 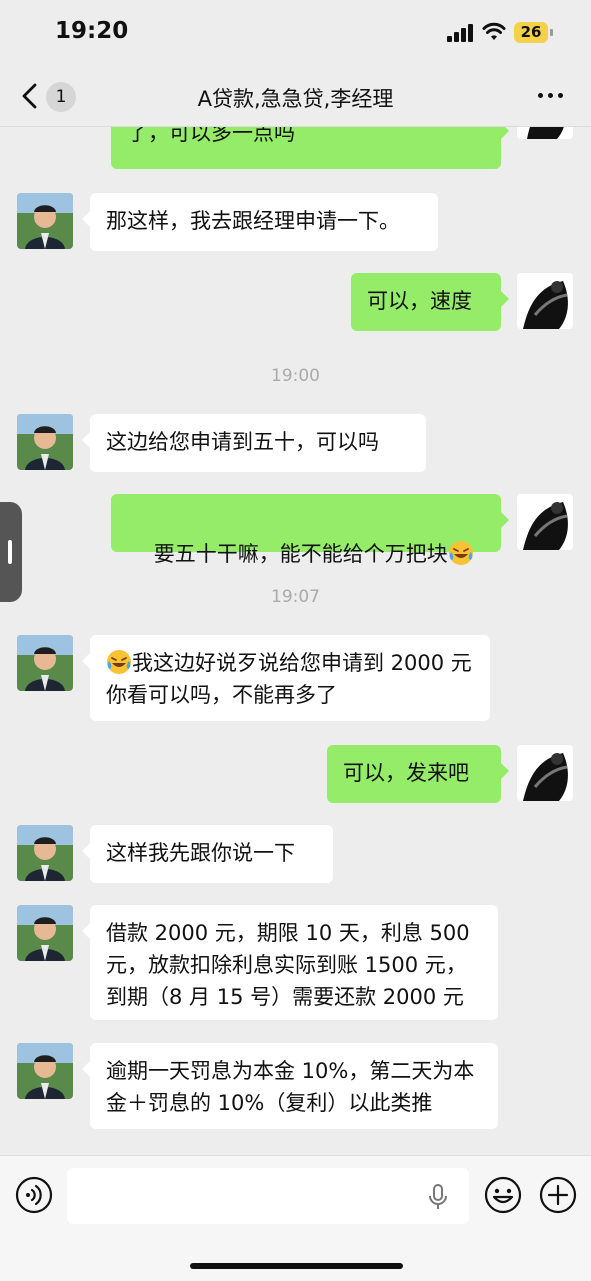 I want to click on incoming-message: 这边给您申请到五十，可以吗, so click(x=254, y=443).